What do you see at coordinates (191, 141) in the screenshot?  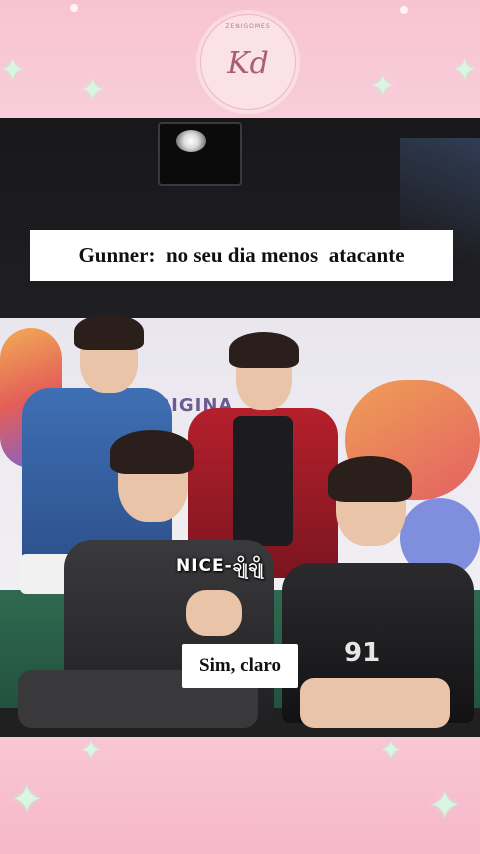 I see `light-bulb` at bounding box center [191, 141].